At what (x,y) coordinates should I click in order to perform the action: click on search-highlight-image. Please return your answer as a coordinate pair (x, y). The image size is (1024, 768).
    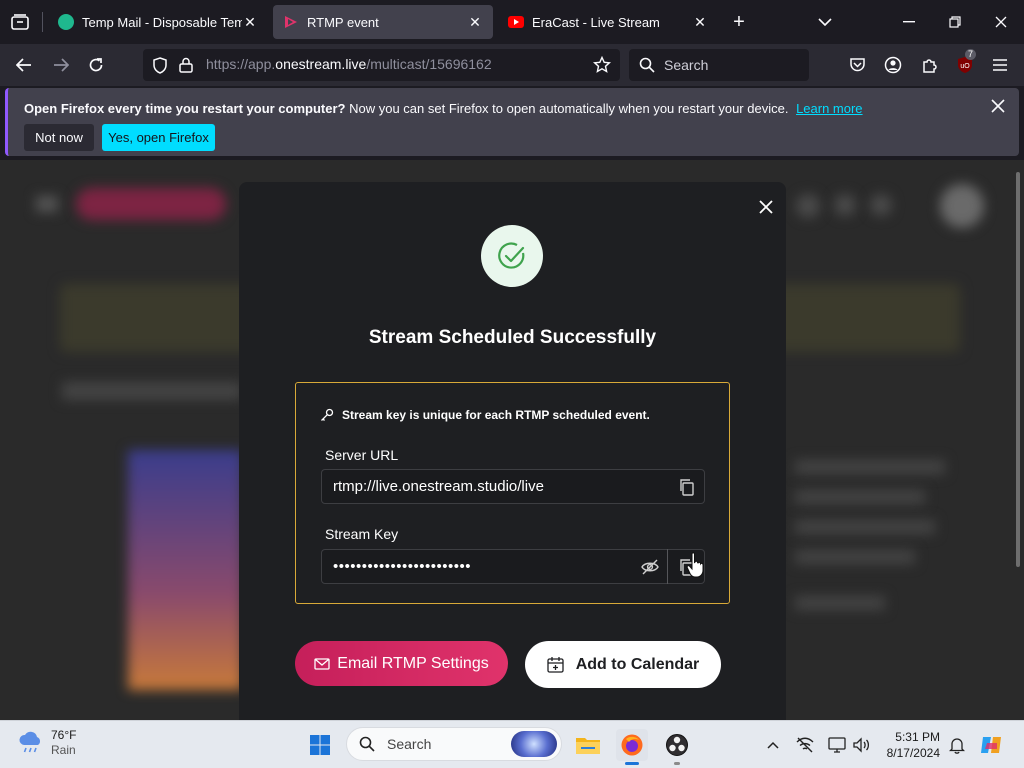
    Looking at the image, I should click on (534, 744).